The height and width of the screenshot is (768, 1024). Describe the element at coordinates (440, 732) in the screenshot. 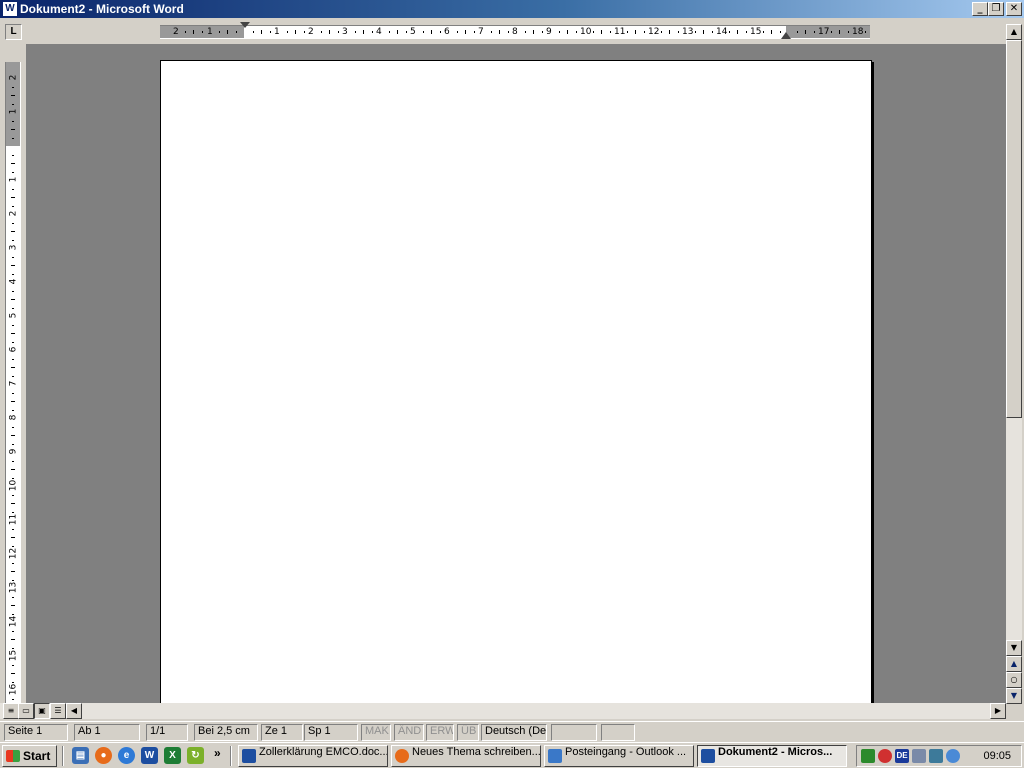

I see `status-extend: ERW` at that location.